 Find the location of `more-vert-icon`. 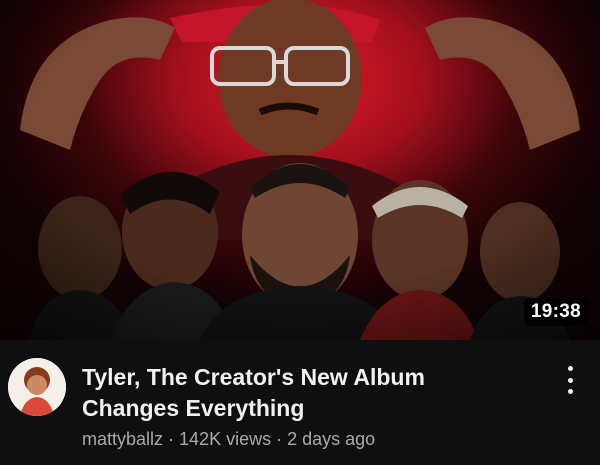

more-vert-icon is located at coordinates (570, 380).